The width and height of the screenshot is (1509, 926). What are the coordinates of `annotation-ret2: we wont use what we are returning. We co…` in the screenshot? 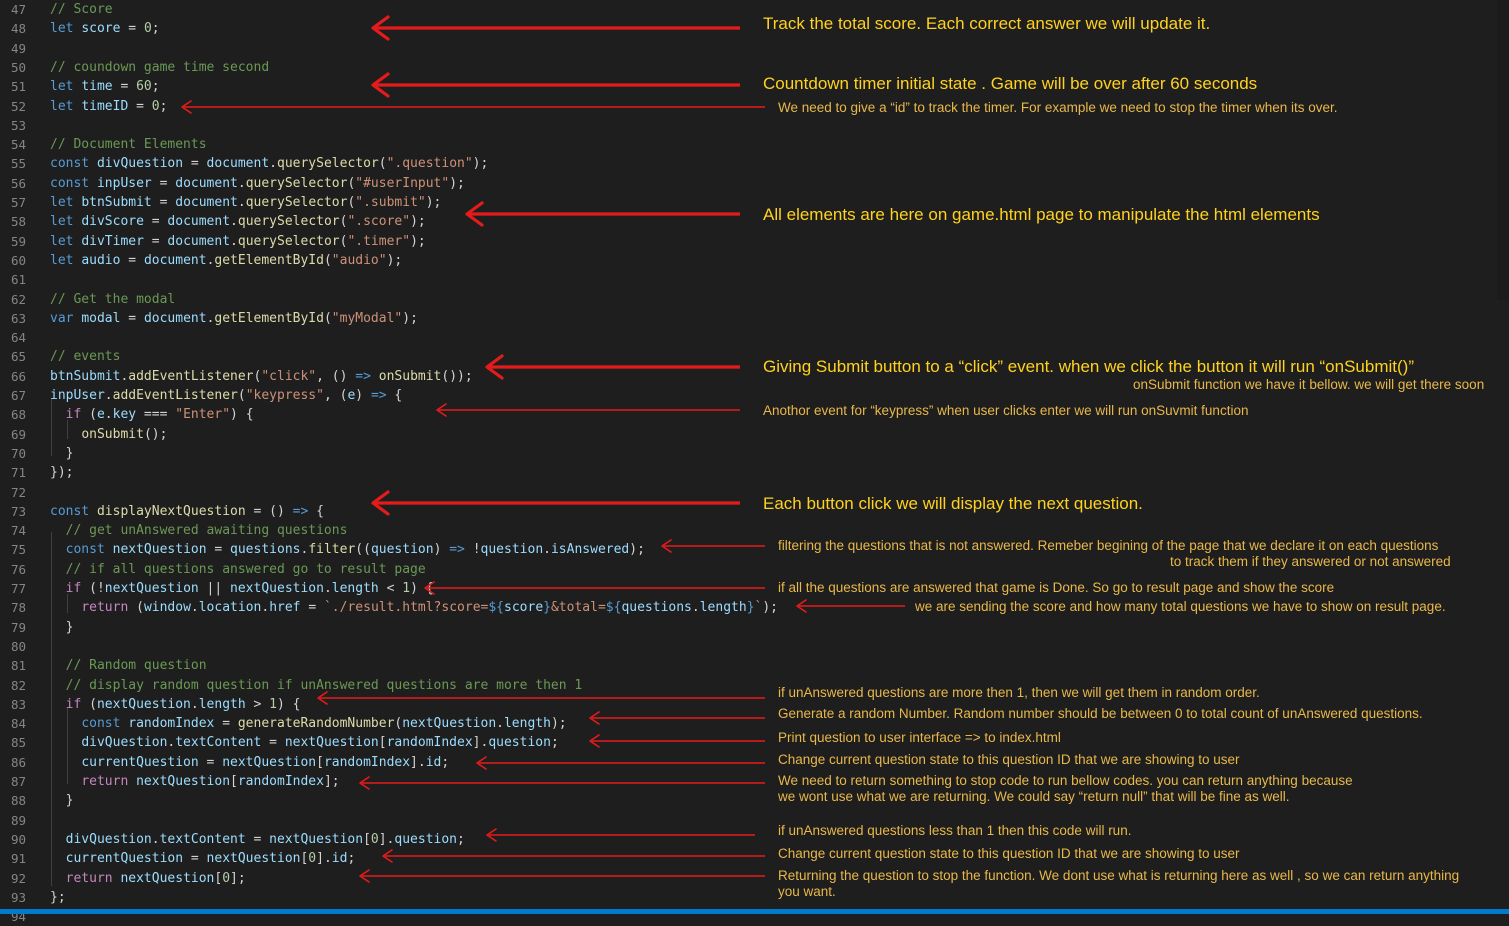 It's located at (1034, 796).